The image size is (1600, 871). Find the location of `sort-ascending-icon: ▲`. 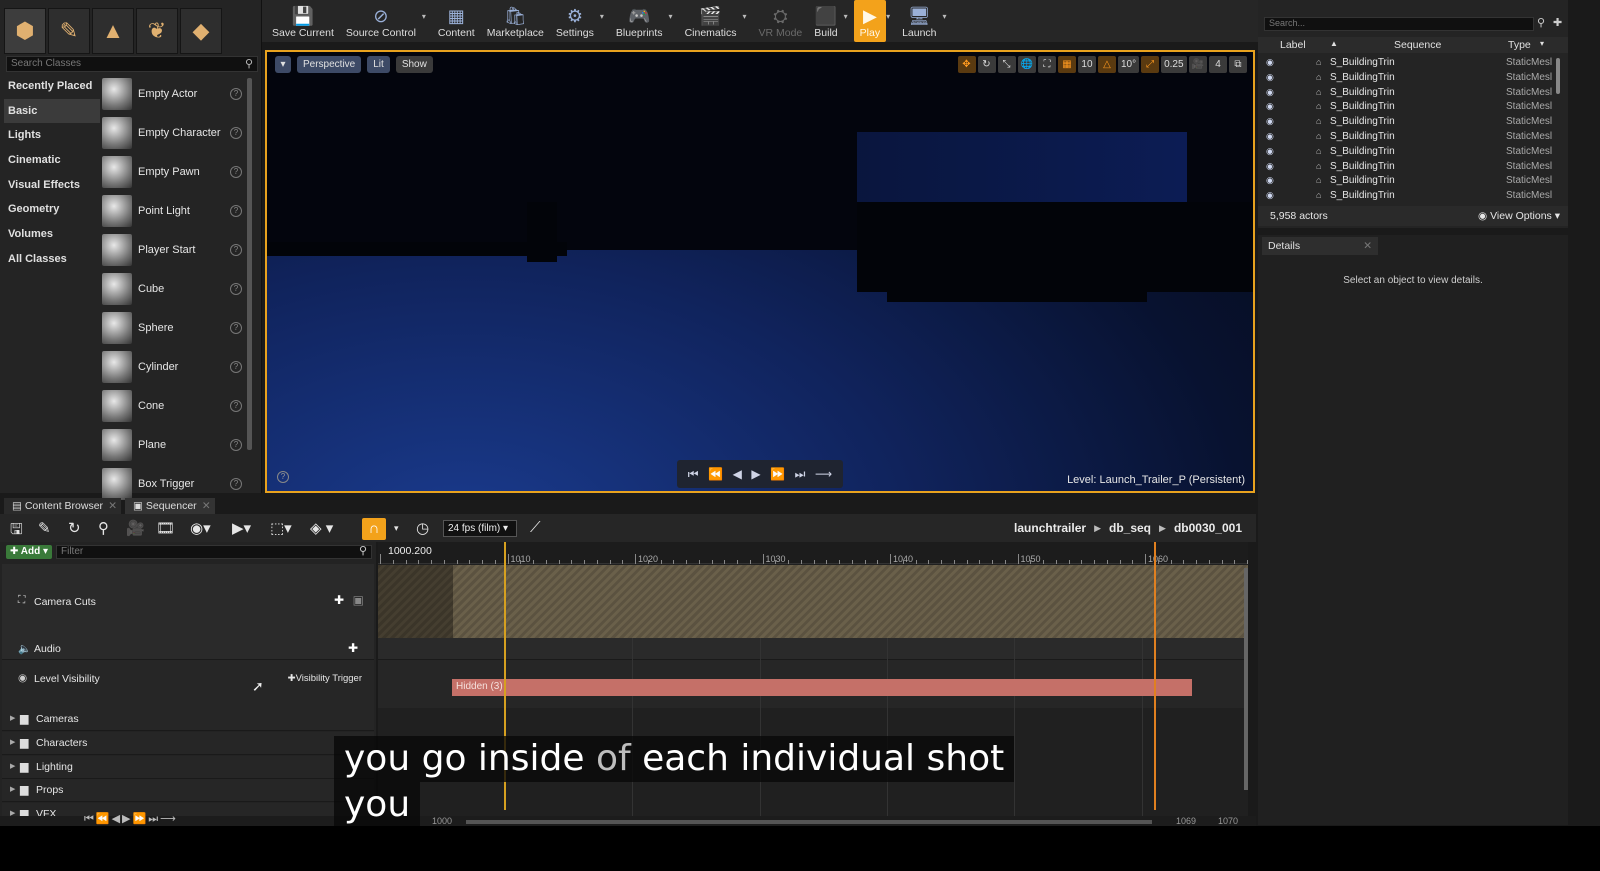

sort-ascending-icon: ▲ is located at coordinates (1334, 43).